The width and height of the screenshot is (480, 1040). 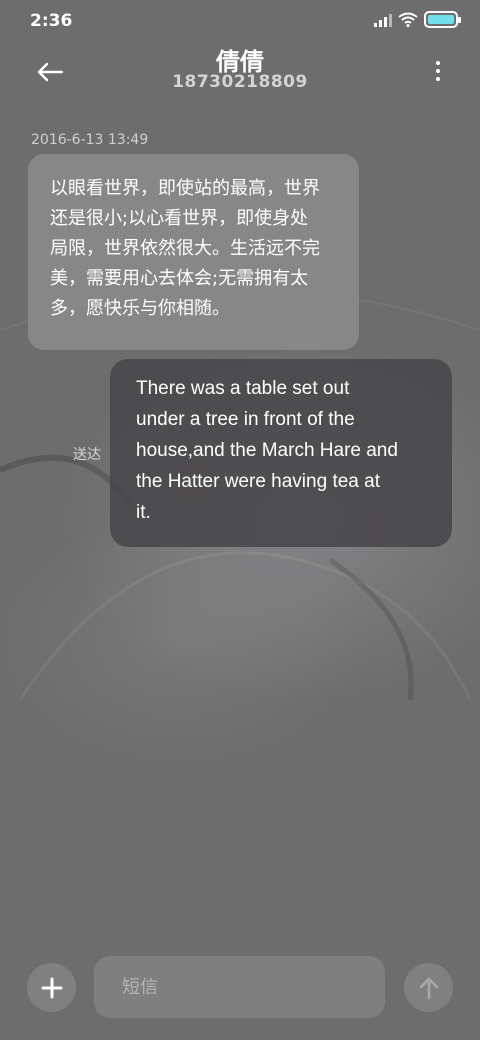 What do you see at coordinates (240, 21) in the screenshot?
I see `status-bar: 2:36` at bounding box center [240, 21].